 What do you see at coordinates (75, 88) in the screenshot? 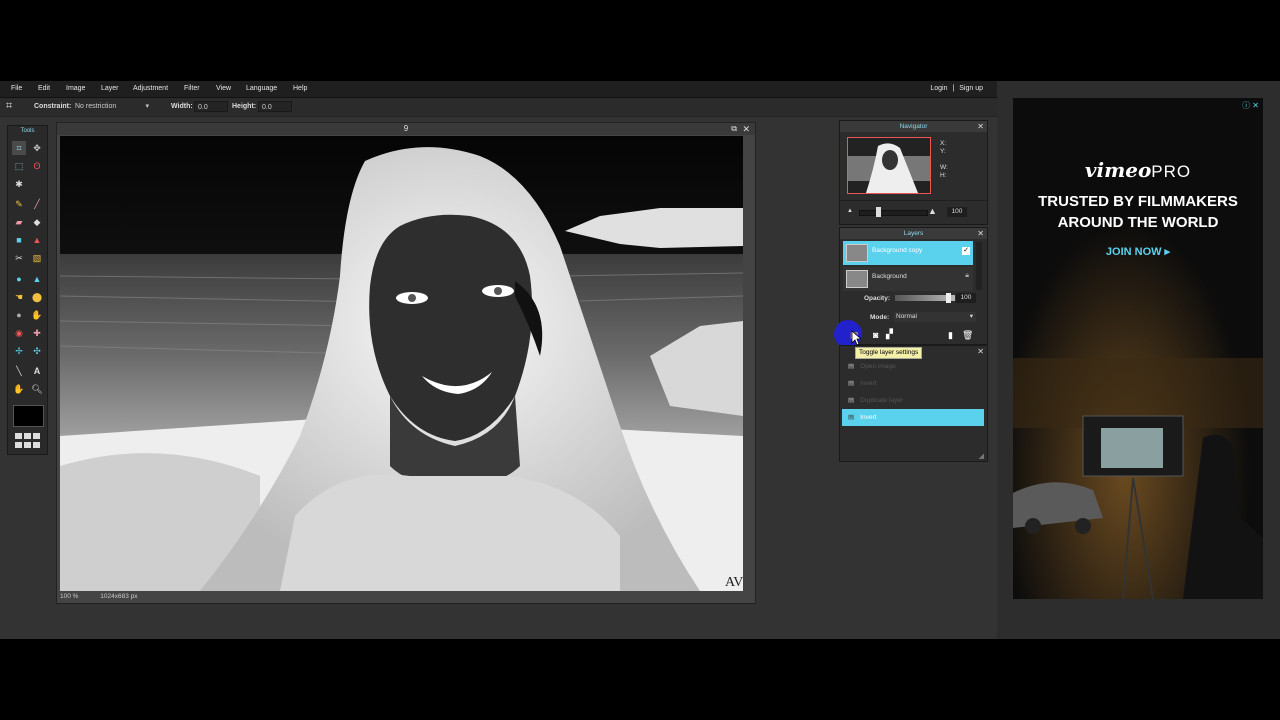
I see `menu-image: Image` at bounding box center [75, 88].